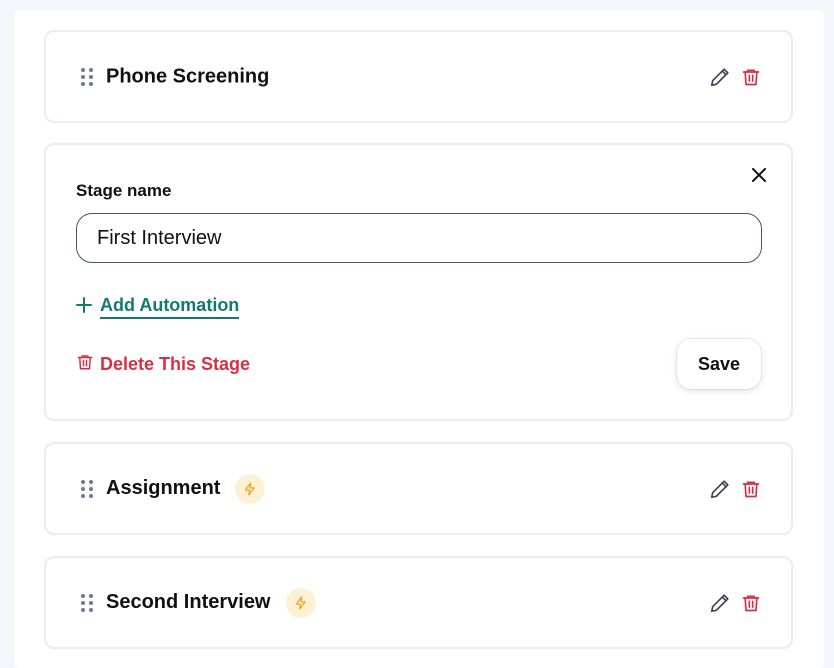  Describe the element at coordinates (124, 190) in the screenshot. I see `stage-name-label: Stage name` at that location.